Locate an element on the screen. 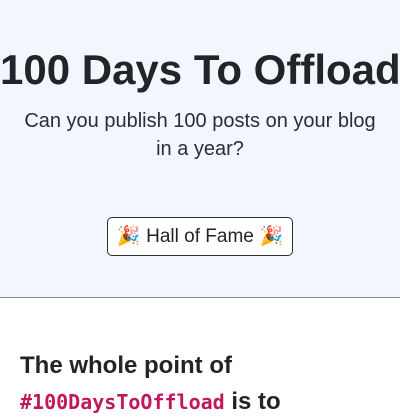  page-title: 100 Days To Offload is located at coordinates (200, 69).